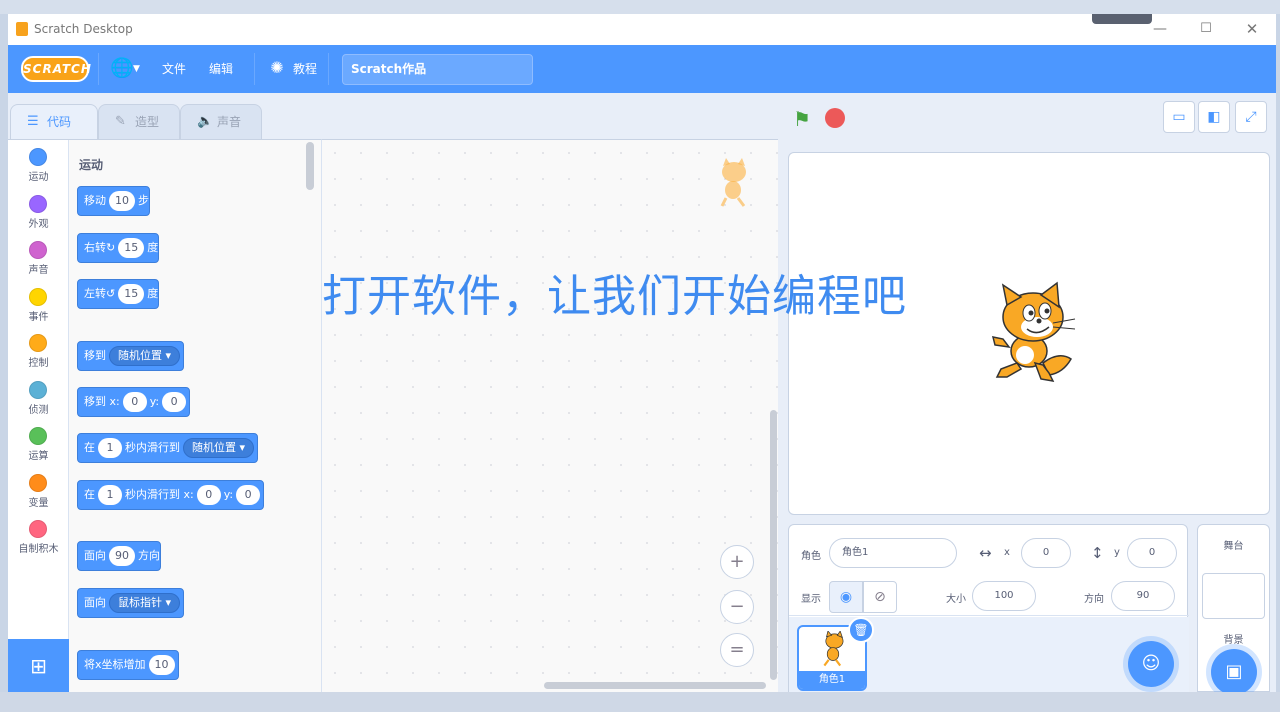 This screenshot has width=1280, height=712. I want to click on motion-block: 右转↻ 15 度, so click(118, 248).